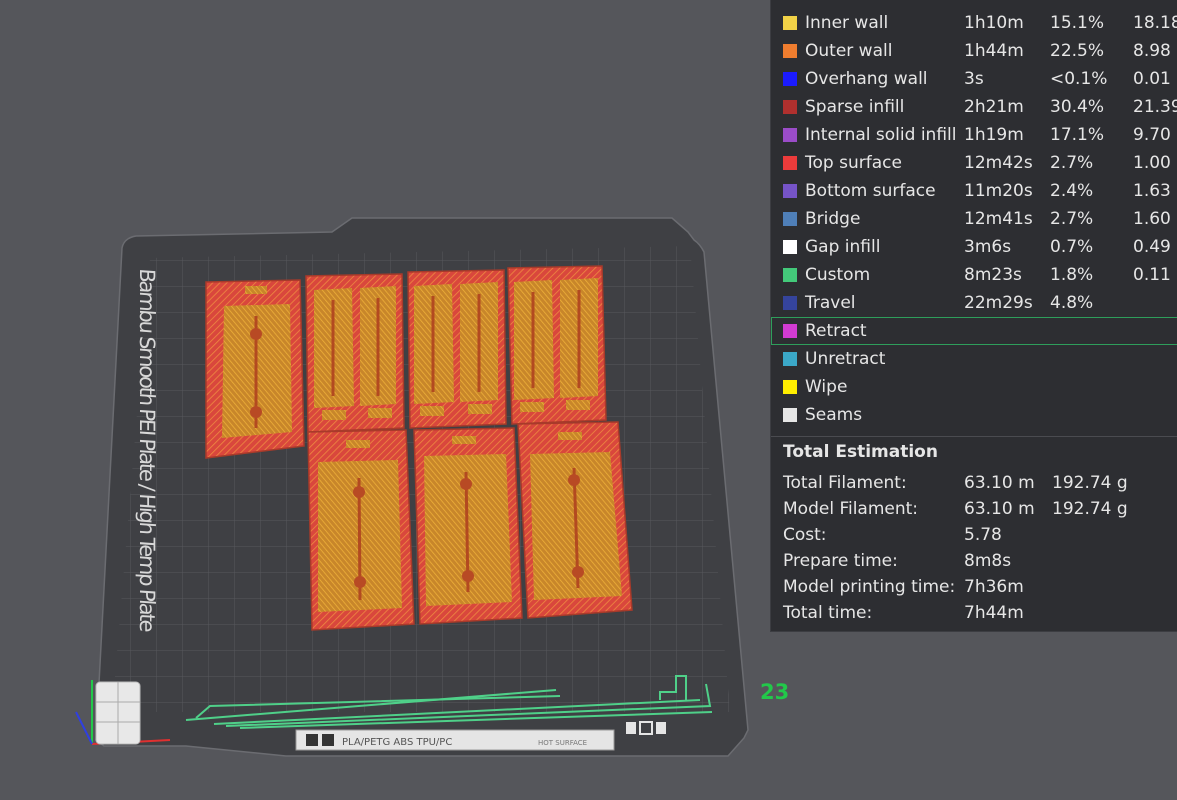  I want to click on legend-name: Retract, so click(836, 331).